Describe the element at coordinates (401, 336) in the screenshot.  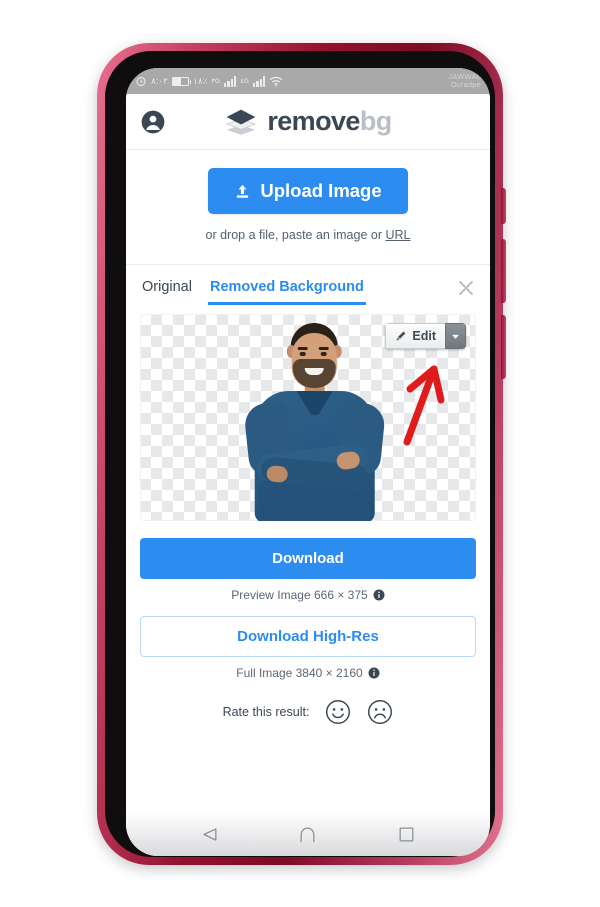
I see `brush-icon` at that location.